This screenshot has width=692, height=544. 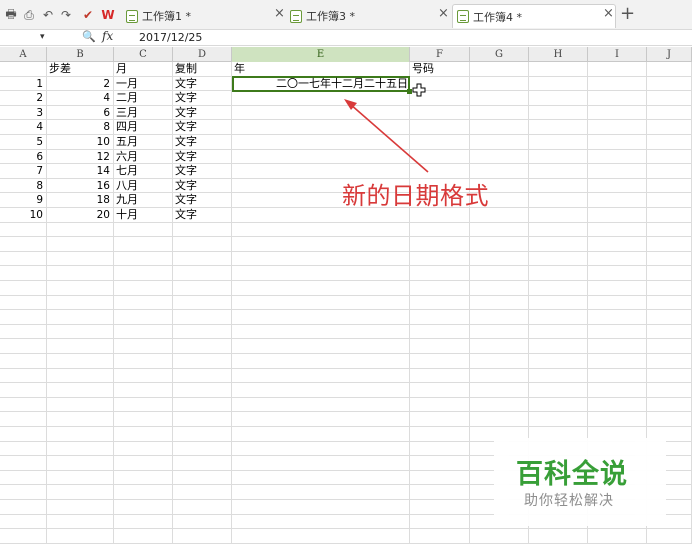 I want to click on tab-workbook1: 工作簿1 *, so click(x=158, y=16).